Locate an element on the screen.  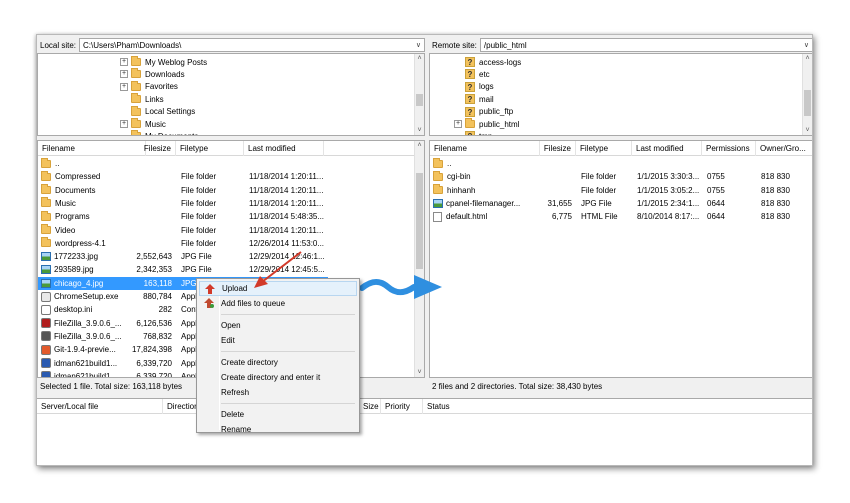
menu-item-rename: Rename is located at coordinates (278, 429).